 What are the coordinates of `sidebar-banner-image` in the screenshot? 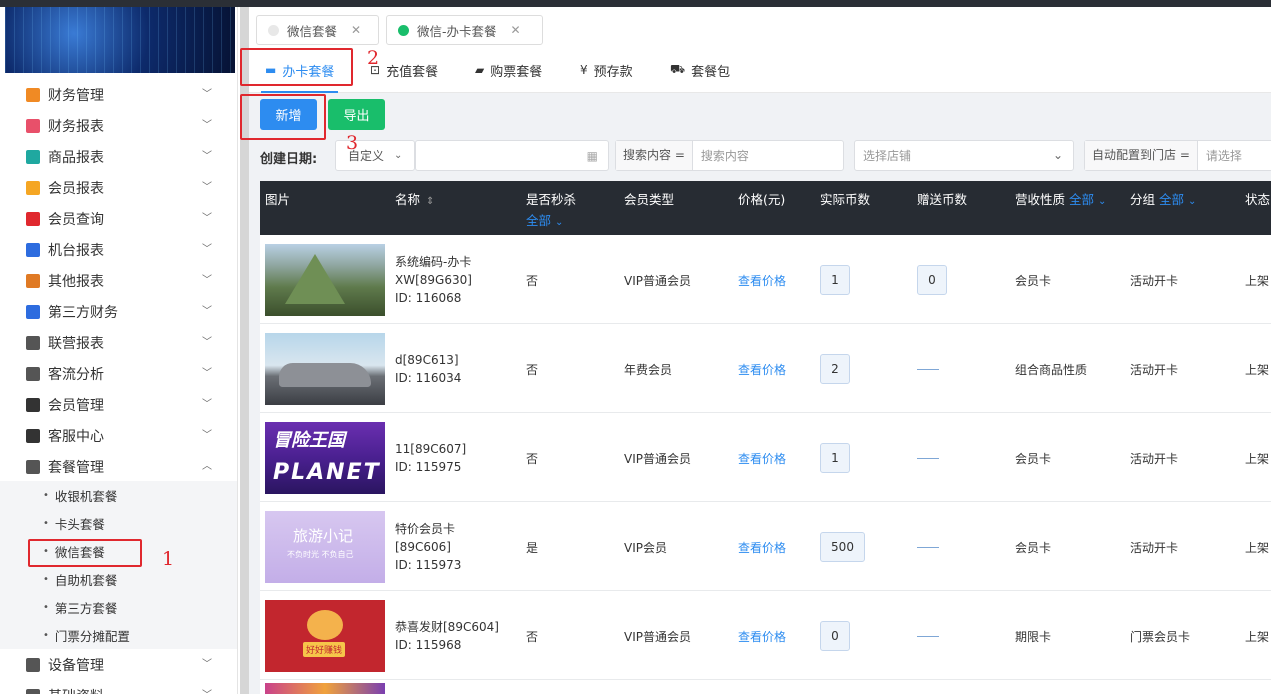 It's located at (120, 40).